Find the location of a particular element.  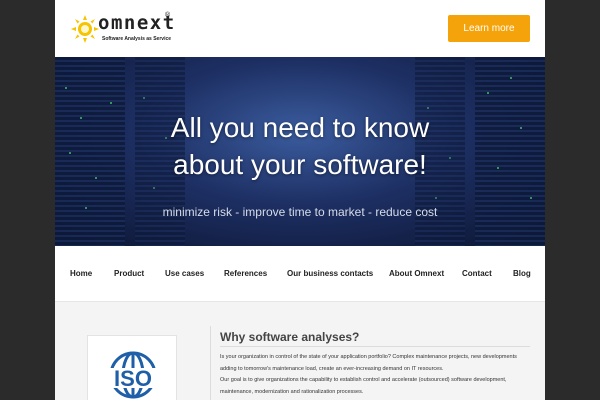

nav-about-omnext: About Omnext is located at coordinates (416, 273).